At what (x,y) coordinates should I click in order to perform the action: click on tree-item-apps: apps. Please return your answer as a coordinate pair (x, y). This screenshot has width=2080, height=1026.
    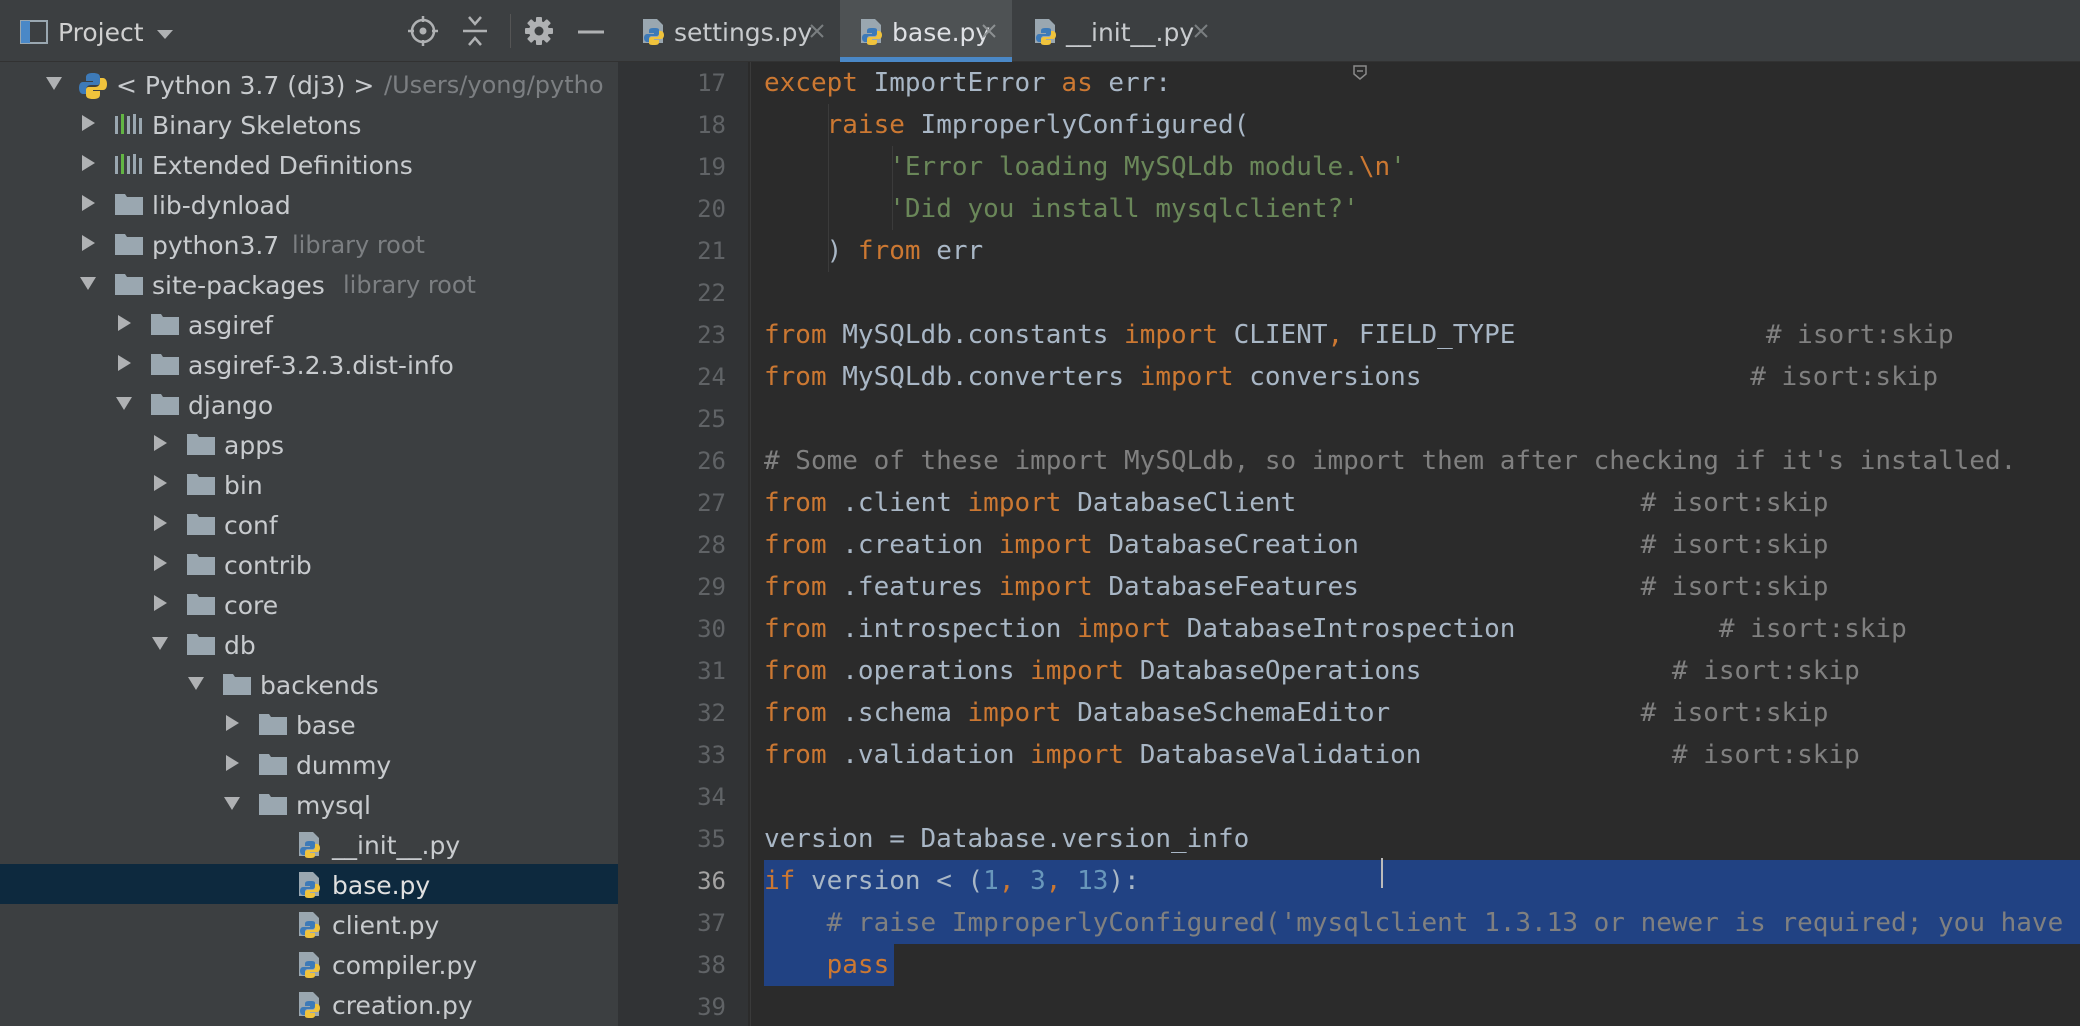
    Looking at the image, I should click on (309, 444).